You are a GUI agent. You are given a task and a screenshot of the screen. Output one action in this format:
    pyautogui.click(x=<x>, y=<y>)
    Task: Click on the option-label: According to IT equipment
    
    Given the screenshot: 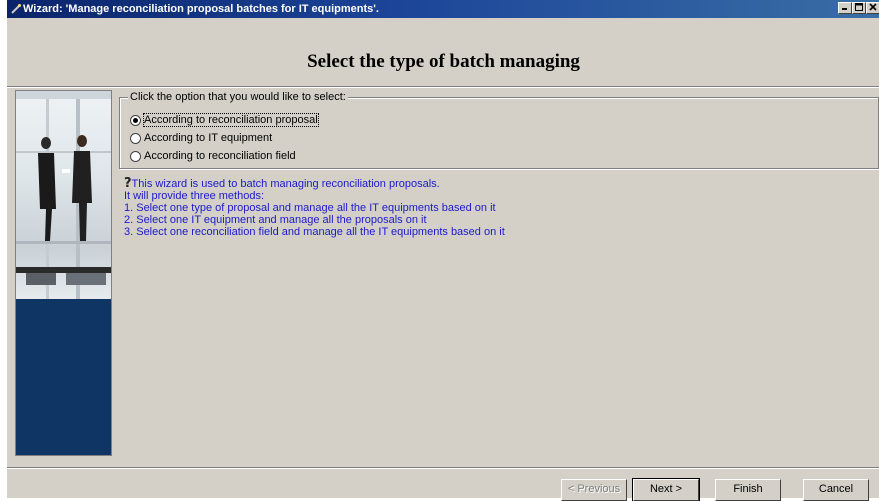 What is the action you would take?
    pyautogui.click(x=208, y=138)
    